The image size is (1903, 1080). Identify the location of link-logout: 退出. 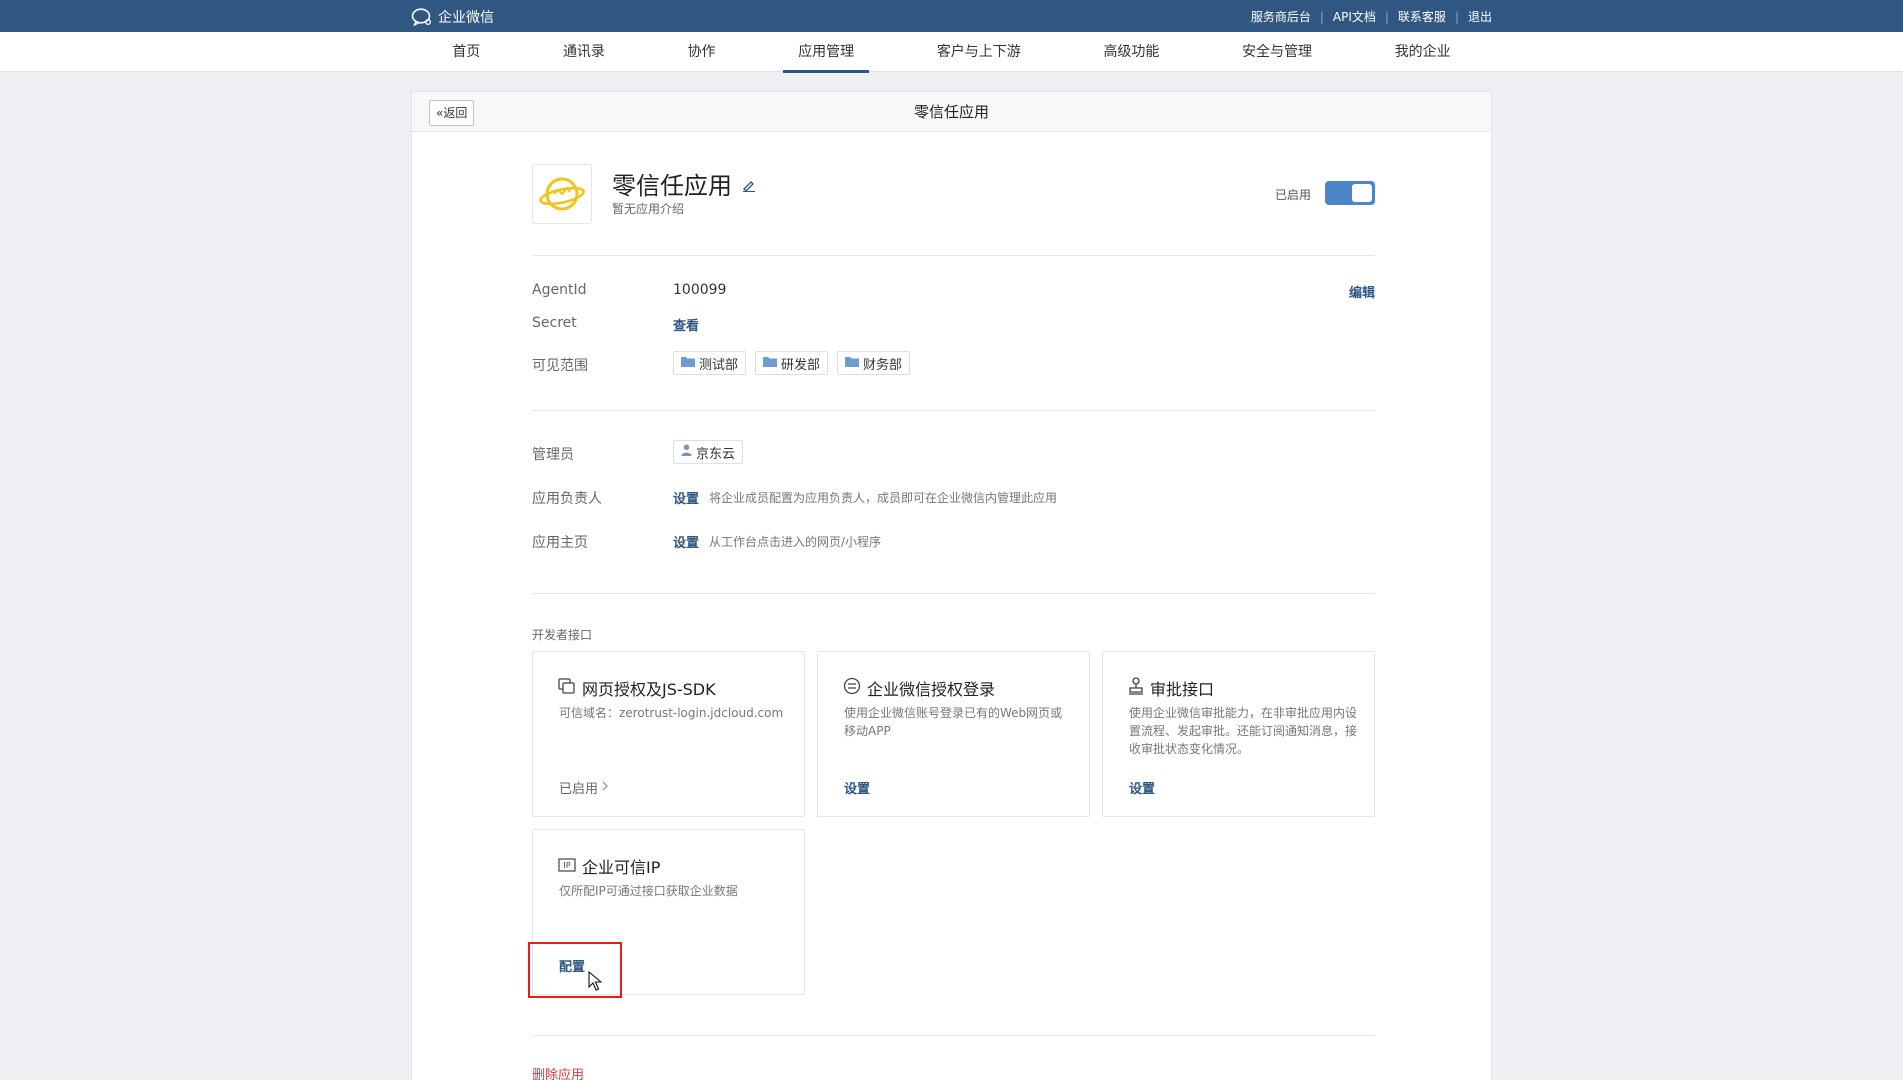
(1480, 16).